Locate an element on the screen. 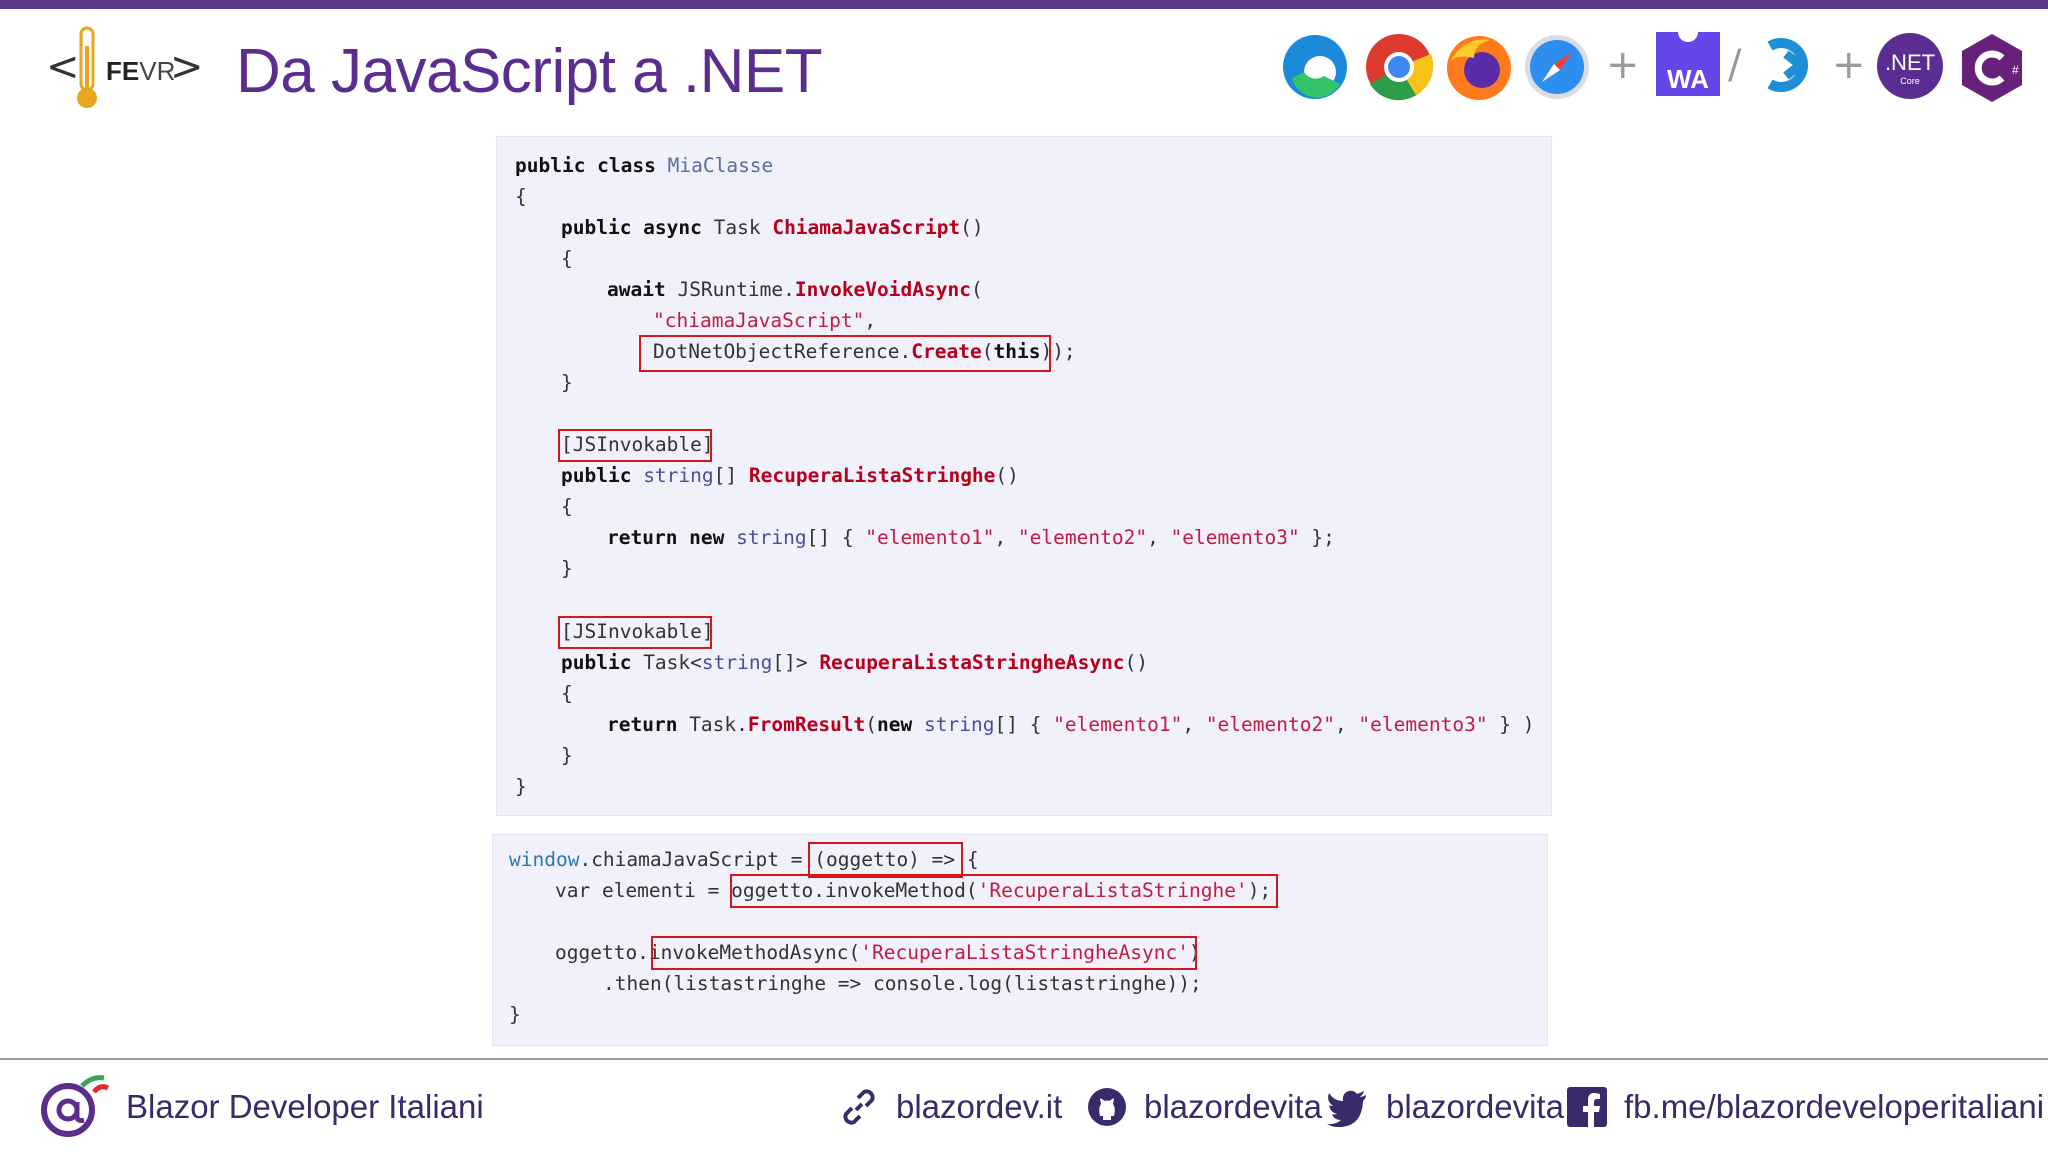 This screenshot has width=2048, height=1152. thermometer-icon is located at coordinates (87, 67).